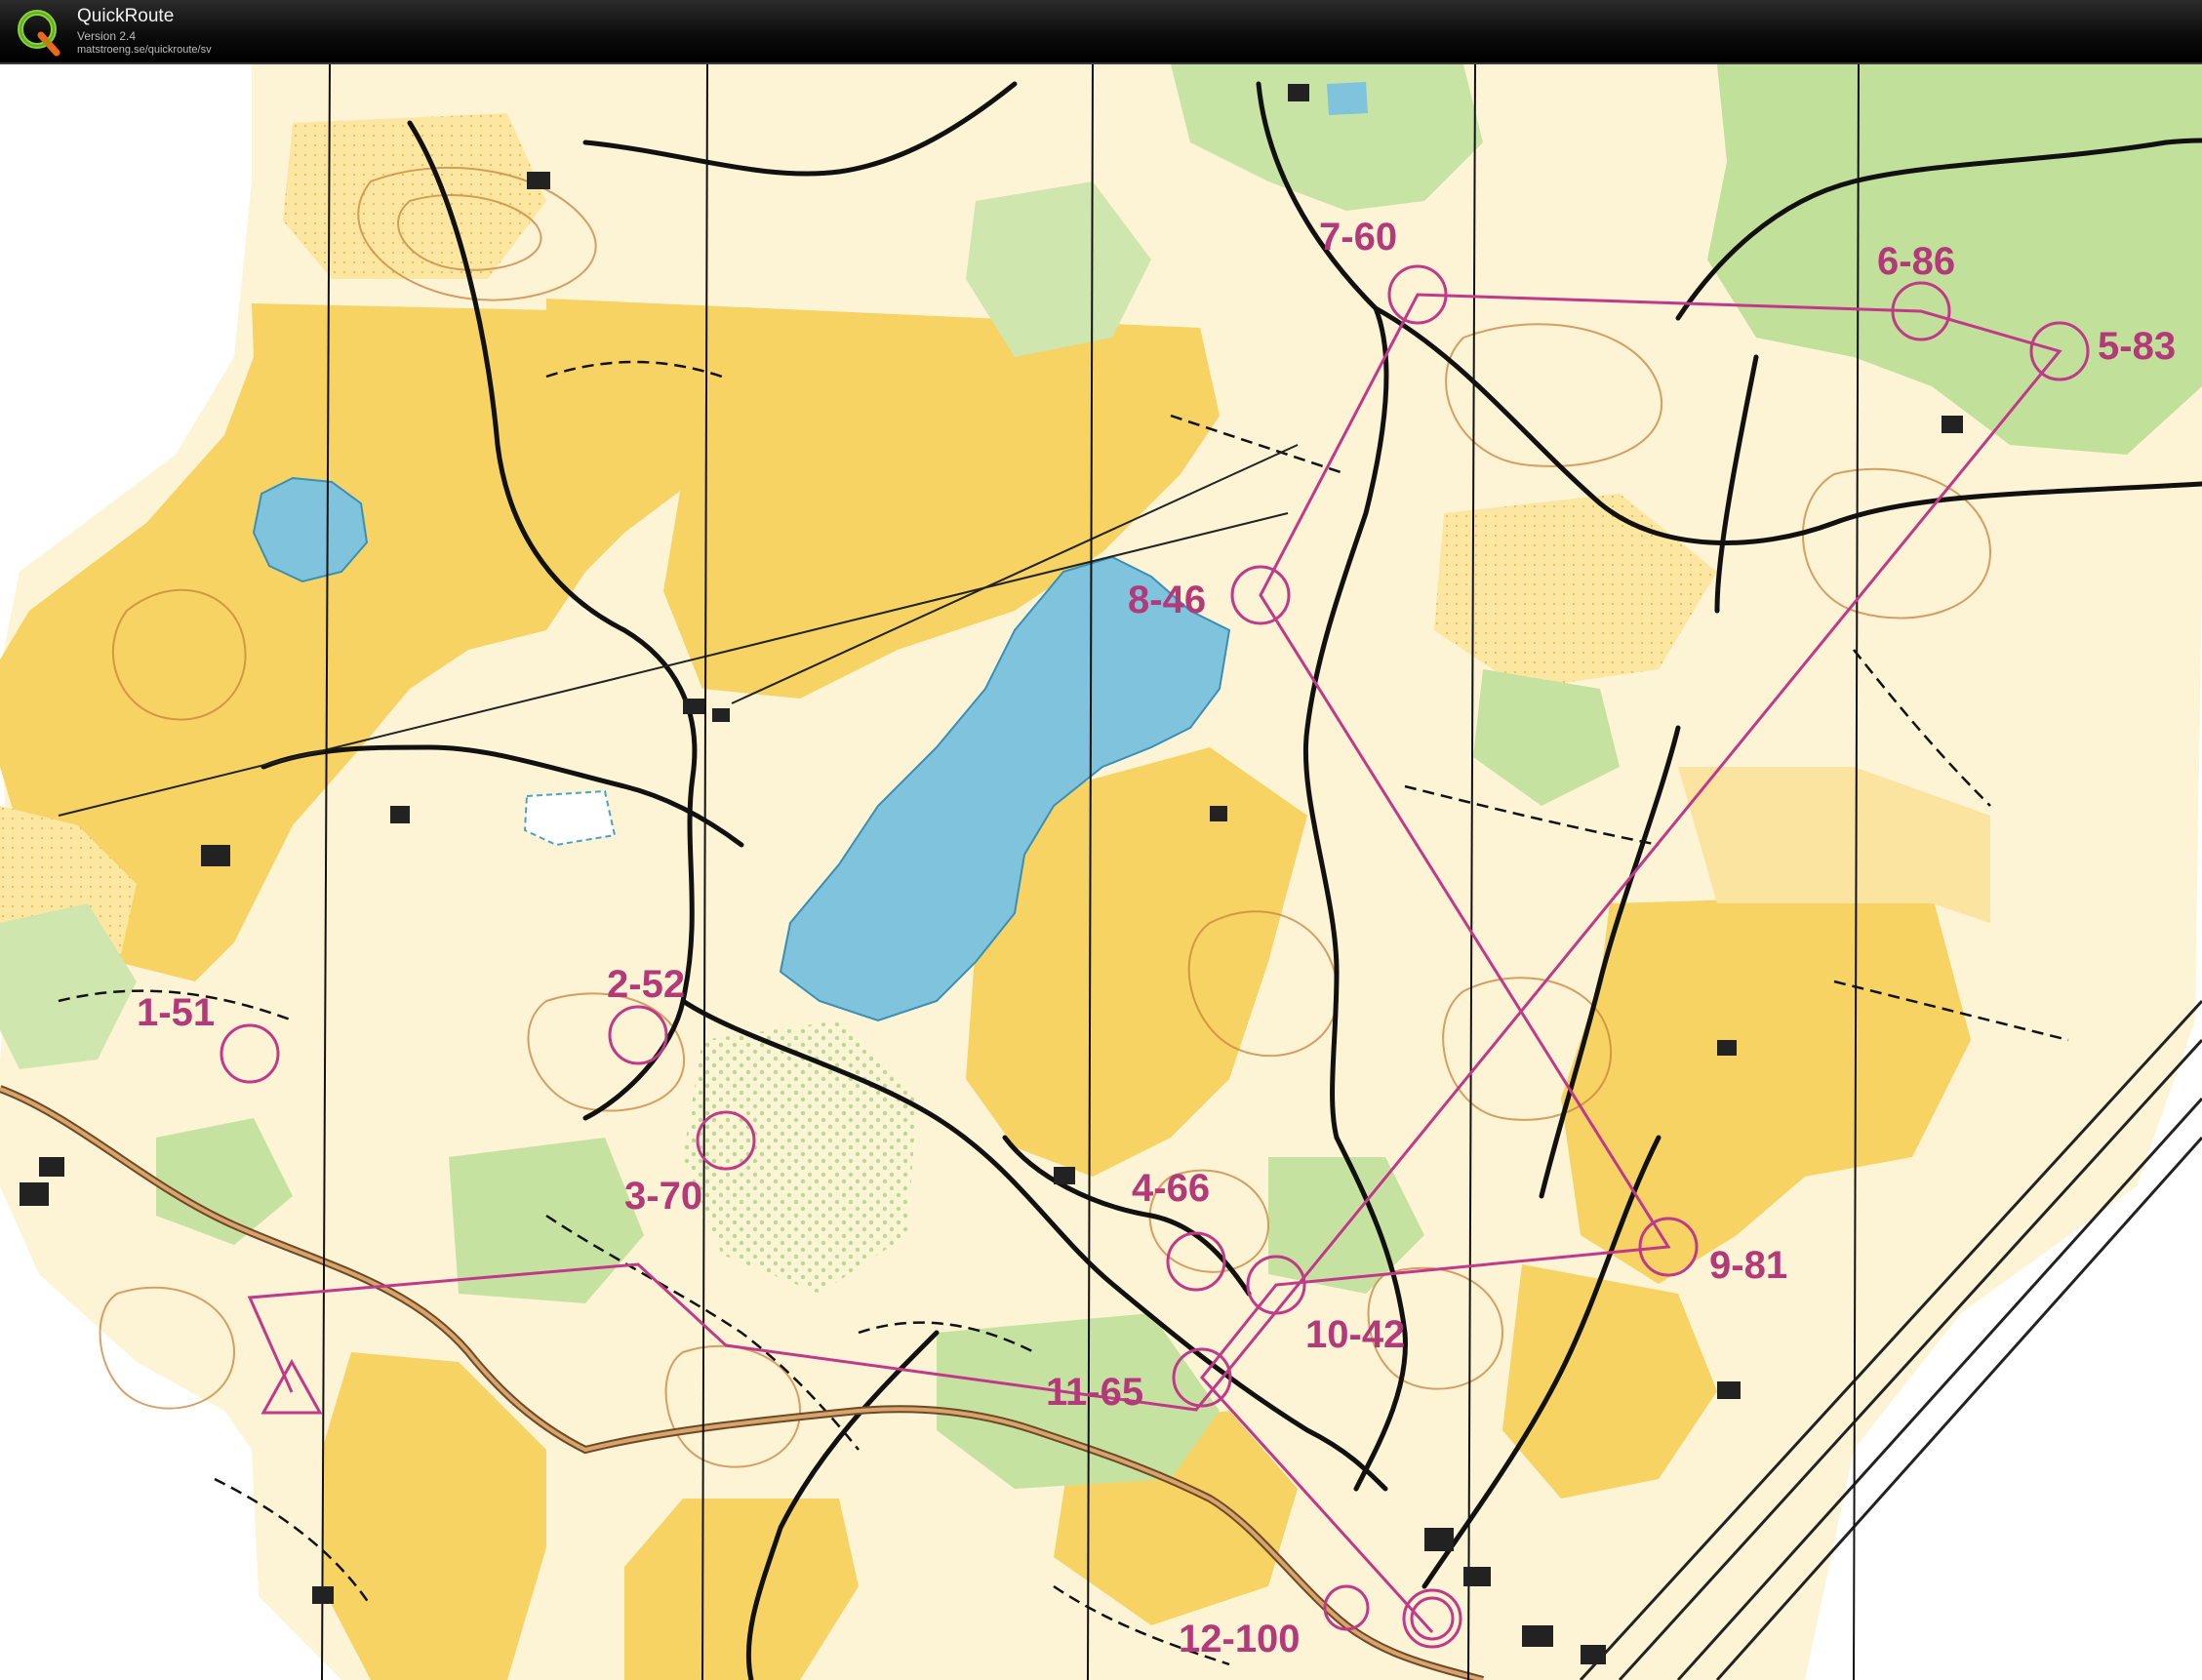  What do you see at coordinates (176, 1012) in the screenshot?
I see `control-label-1: 1-51` at bounding box center [176, 1012].